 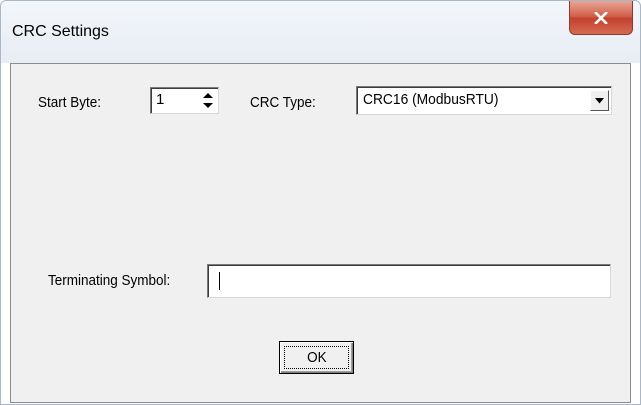 What do you see at coordinates (283, 102) in the screenshot?
I see `crc-type-label: CRC Type:` at bounding box center [283, 102].